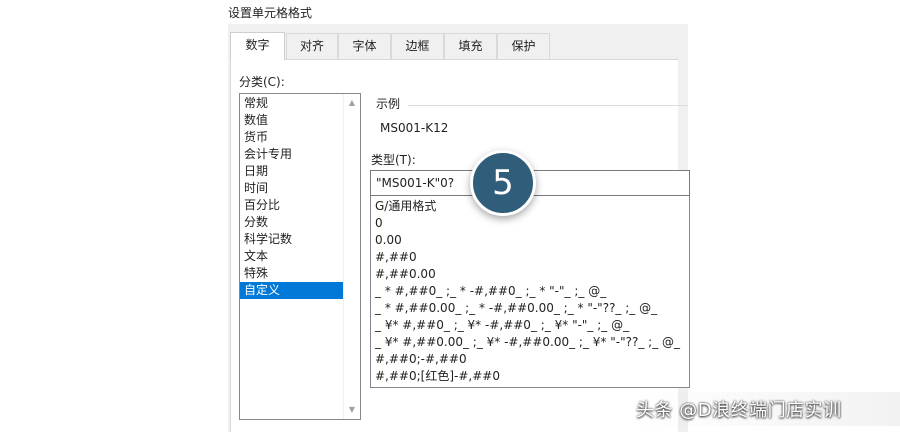 The width and height of the screenshot is (900, 432). Describe the element at coordinates (417, 46) in the screenshot. I see `tab-border: 边框` at that location.